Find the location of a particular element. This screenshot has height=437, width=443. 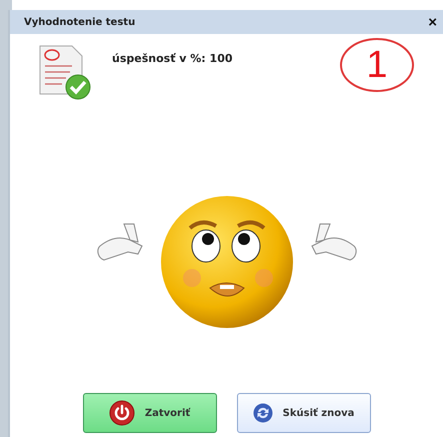

refresh-icon is located at coordinates (262, 413).